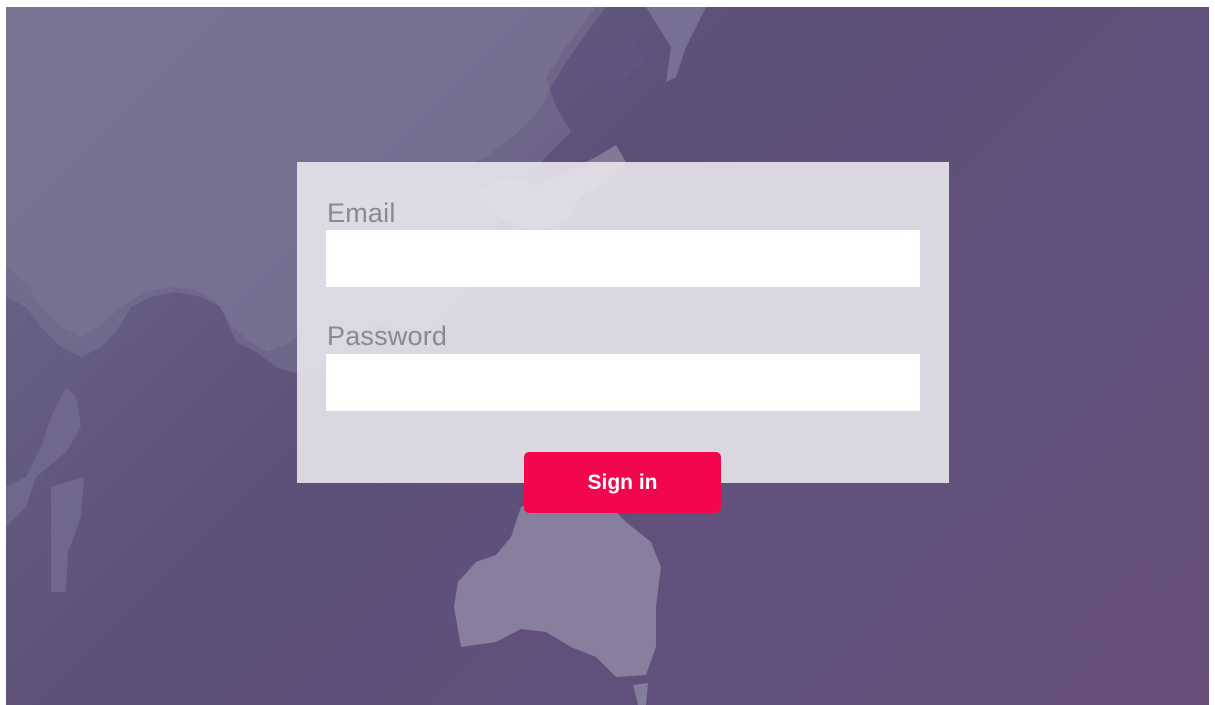 This screenshot has width=1215, height=705. Describe the element at coordinates (611, 59) in the screenshot. I see `map-north-island` at that location.